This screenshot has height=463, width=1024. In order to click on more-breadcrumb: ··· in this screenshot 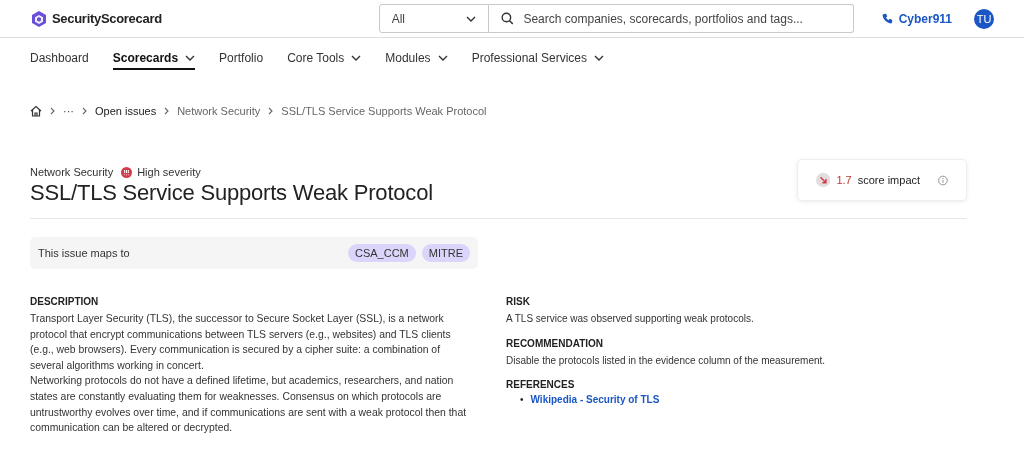, I will do `click(68, 111)`.